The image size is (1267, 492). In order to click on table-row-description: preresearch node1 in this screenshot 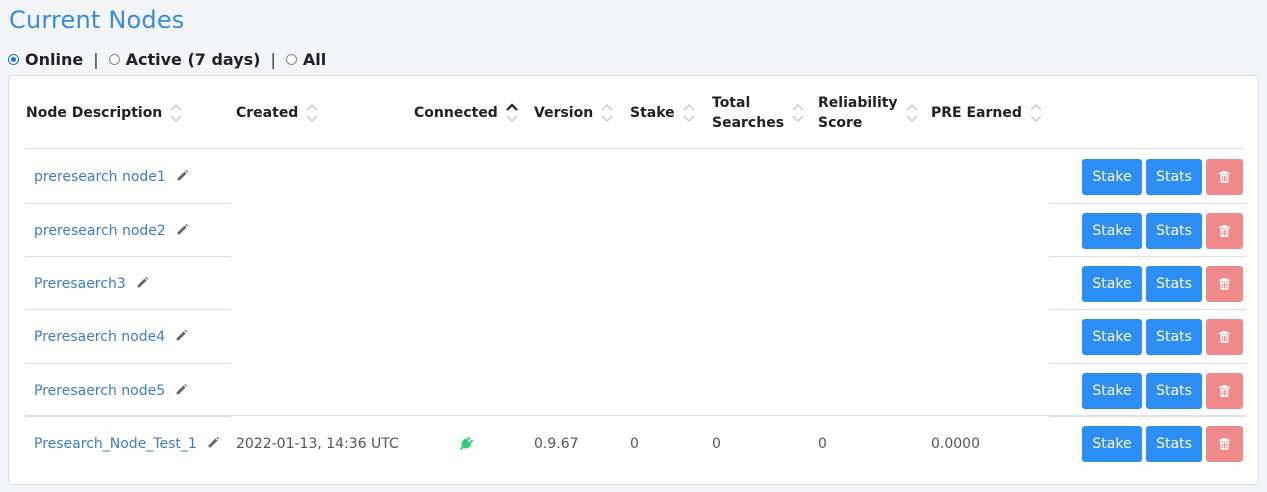, I will do `click(111, 177)`.